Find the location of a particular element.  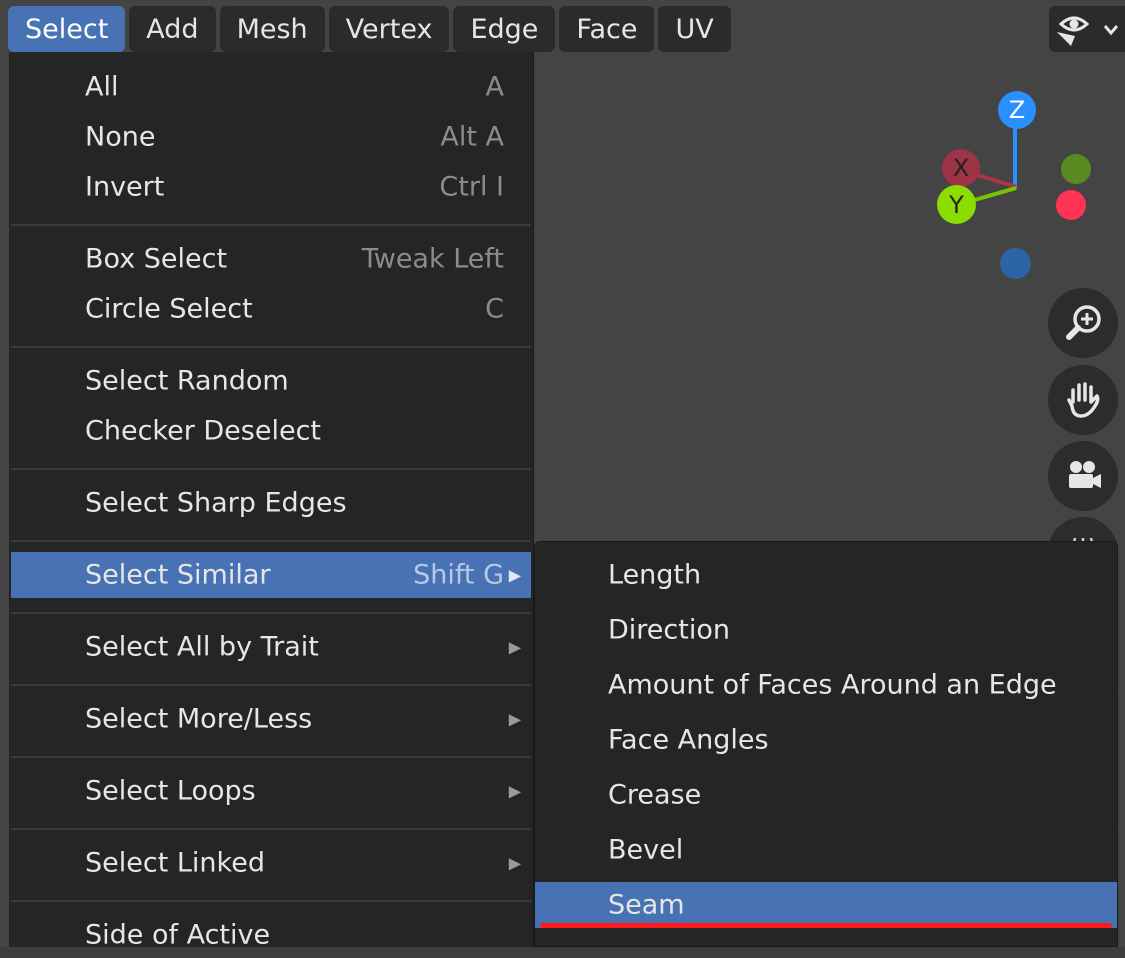

menu-item-select-similar: Select Similar Shift G ▶ is located at coordinates (271, 575).